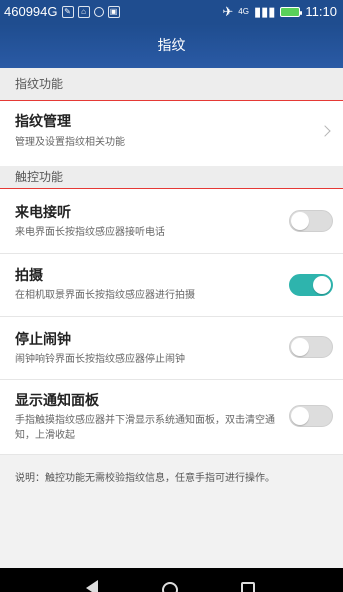 The height and width of the screenshot is (592, 343). What do you see at coordinates (311, 285) in the screenshot?
I see `take-photo-toggle` at bounding box center [311, 285].